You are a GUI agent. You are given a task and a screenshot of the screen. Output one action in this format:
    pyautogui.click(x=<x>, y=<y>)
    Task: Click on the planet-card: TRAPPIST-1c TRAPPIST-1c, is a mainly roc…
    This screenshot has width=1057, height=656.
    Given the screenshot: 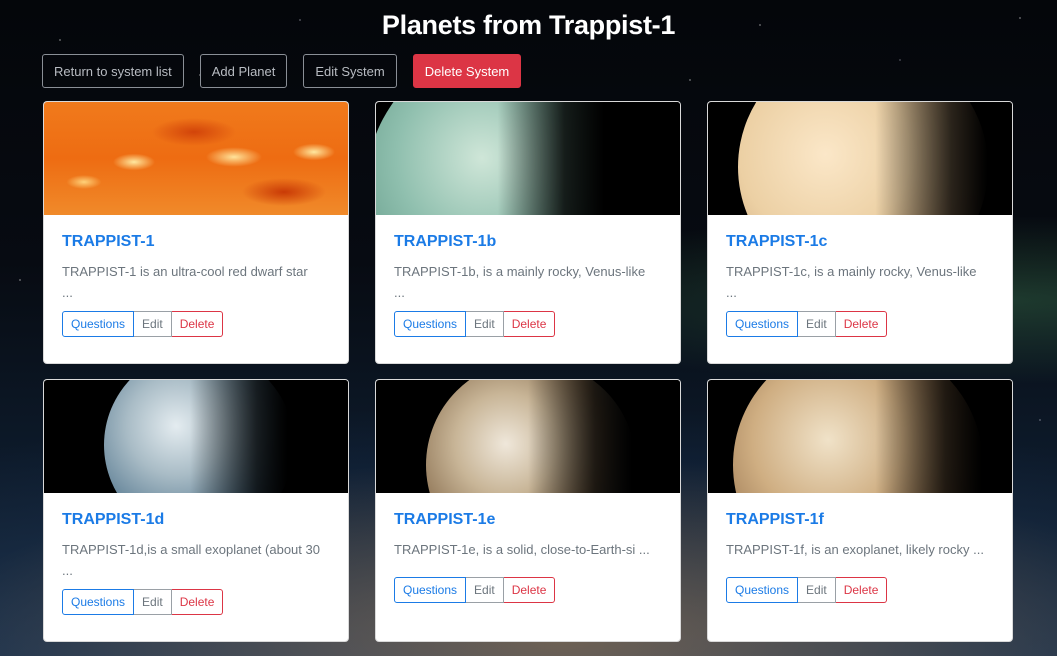 What is the action you would take?
    pyautogui.click(x=860, y=232)
    